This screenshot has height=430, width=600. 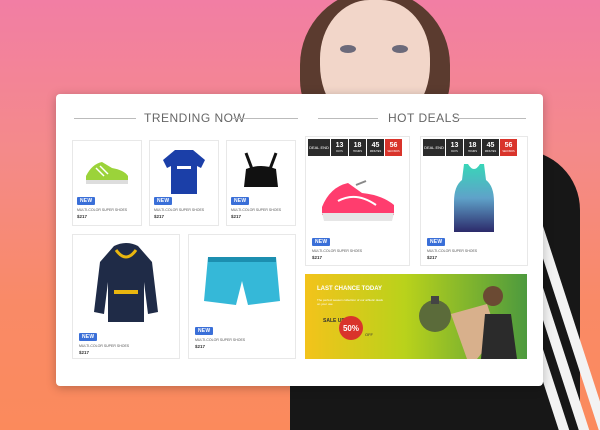 What do you see at coordinates (424, 118) in the screenshot?
I see `deals-title: HOT DEALS` at bounding box center [424, 118].